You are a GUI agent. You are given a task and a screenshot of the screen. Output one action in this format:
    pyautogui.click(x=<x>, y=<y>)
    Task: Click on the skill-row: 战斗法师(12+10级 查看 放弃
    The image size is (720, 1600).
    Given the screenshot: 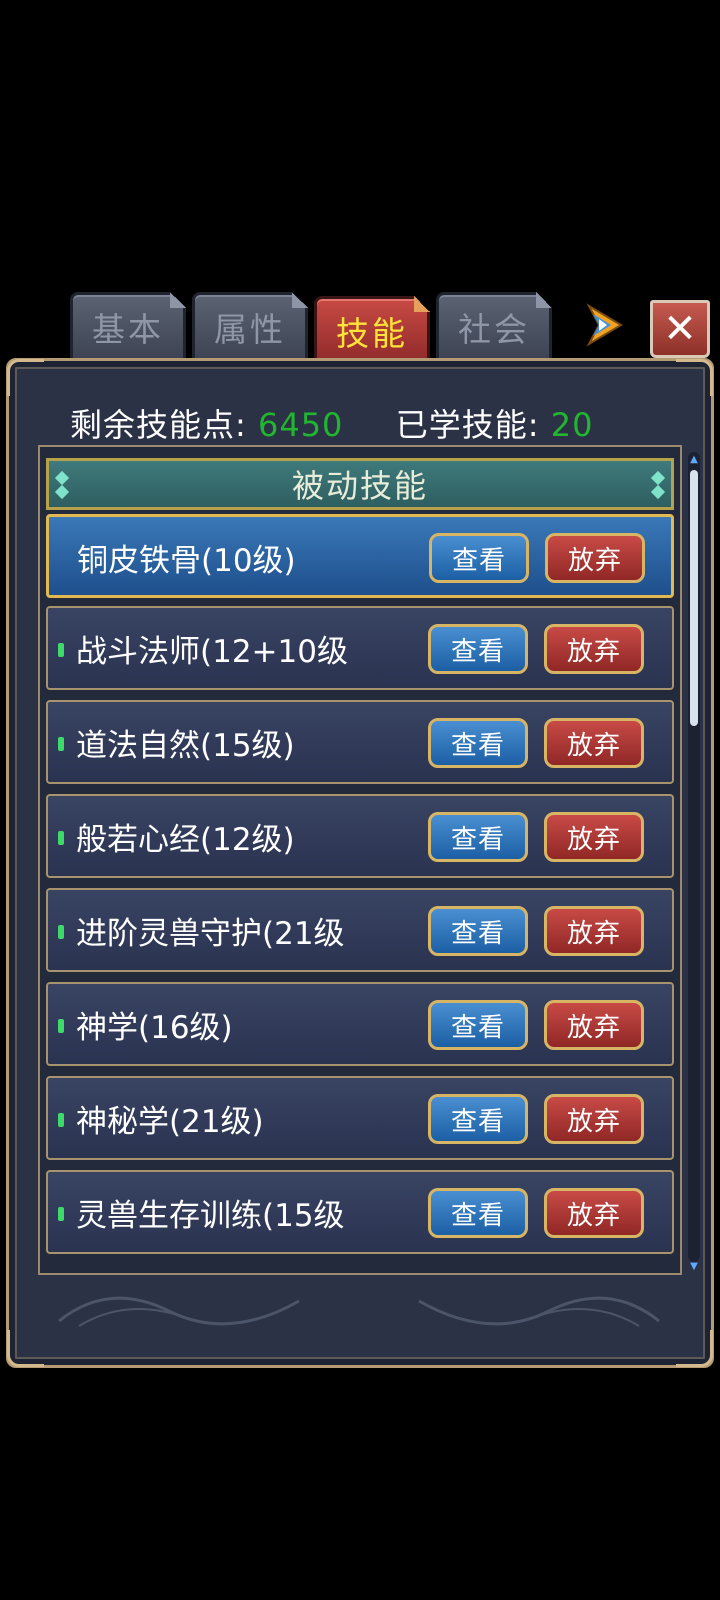 What is the action you would take?
    pyautogui.click(x=360, y=648)
    